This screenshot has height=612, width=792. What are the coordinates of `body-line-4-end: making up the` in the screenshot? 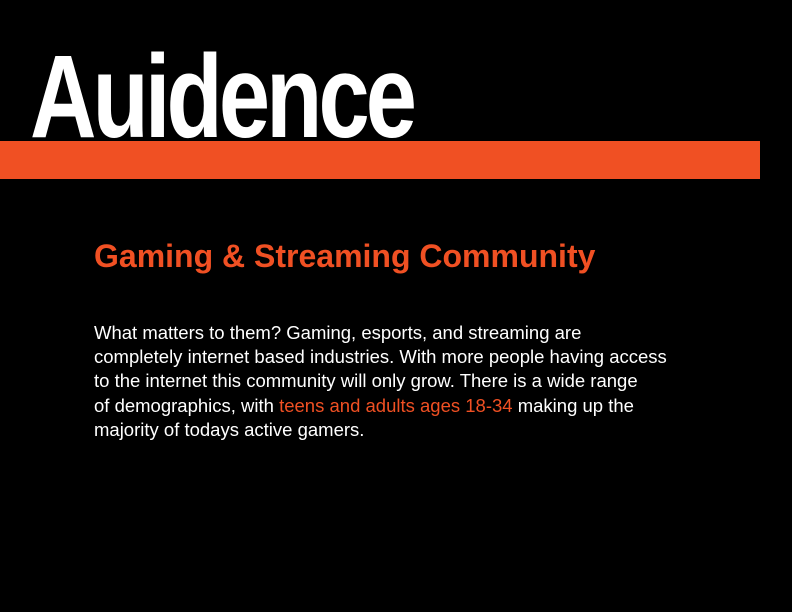 It's located at (573, 405).